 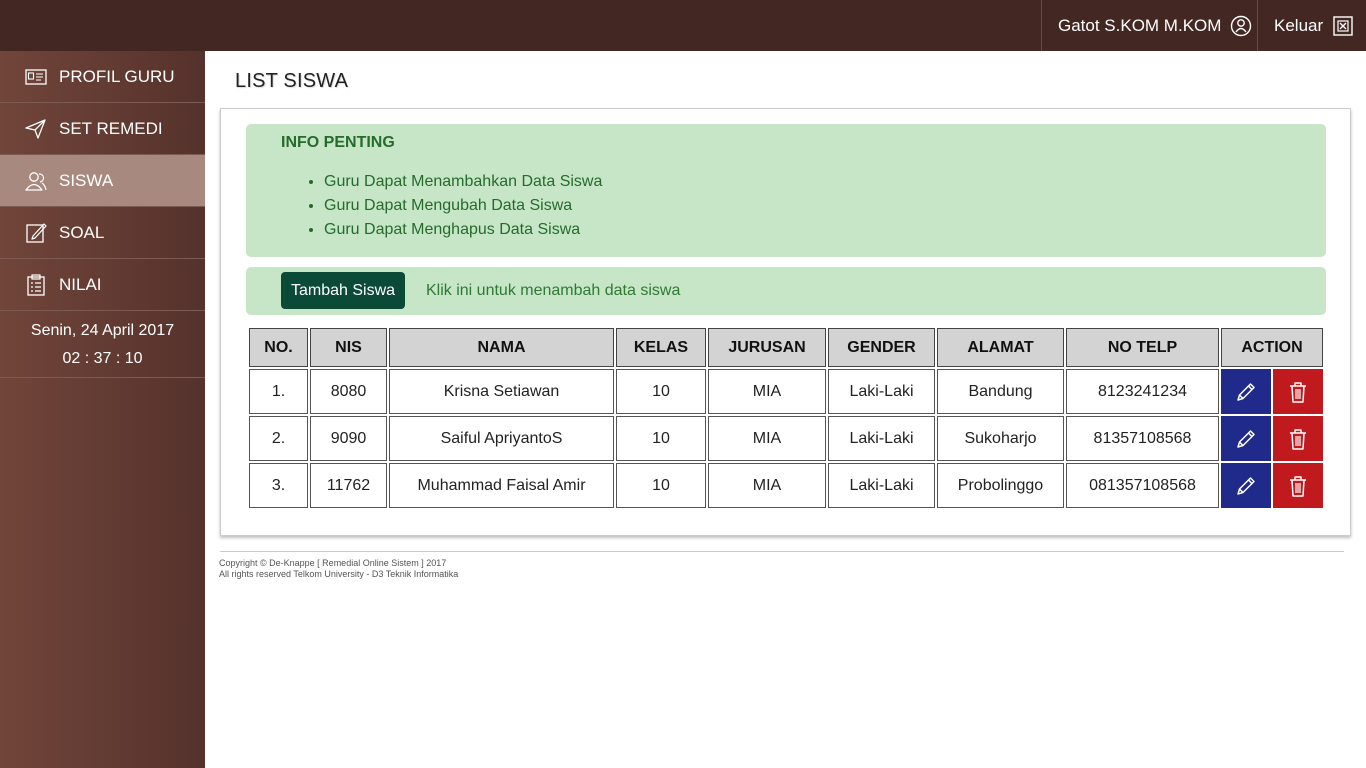 What do you see at coordinates (117, 76) in the screenshot?
I see `sidebar-item-label: PROFIL GURU` at bounding box center [117, 76].